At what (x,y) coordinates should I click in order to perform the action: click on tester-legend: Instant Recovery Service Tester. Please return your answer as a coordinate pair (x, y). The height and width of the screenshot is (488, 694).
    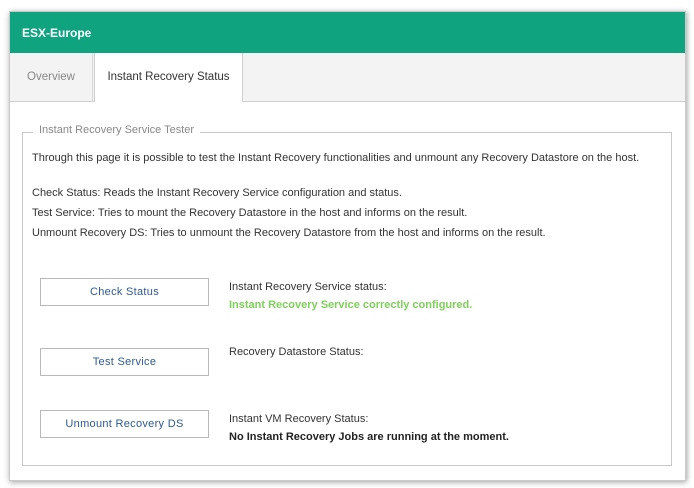
    Looking at the image, I should click on (117, 130).